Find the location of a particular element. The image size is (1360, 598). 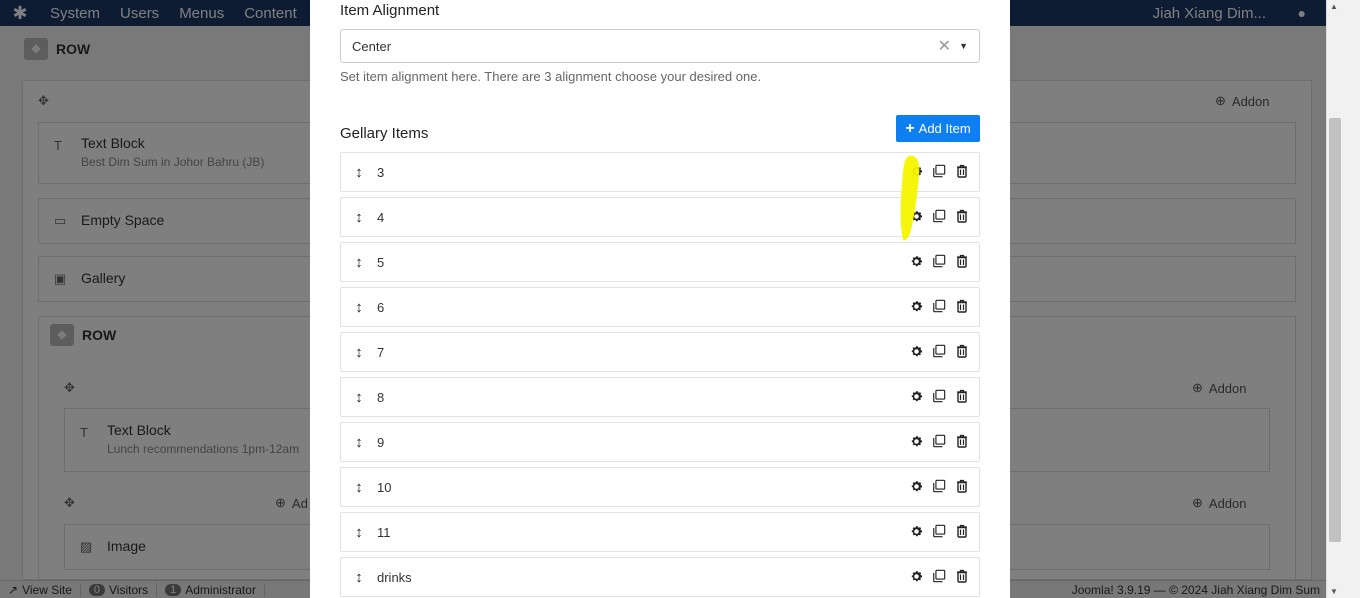

gallery-item-row: ↕ 5 is located at coordinates (660, 262).